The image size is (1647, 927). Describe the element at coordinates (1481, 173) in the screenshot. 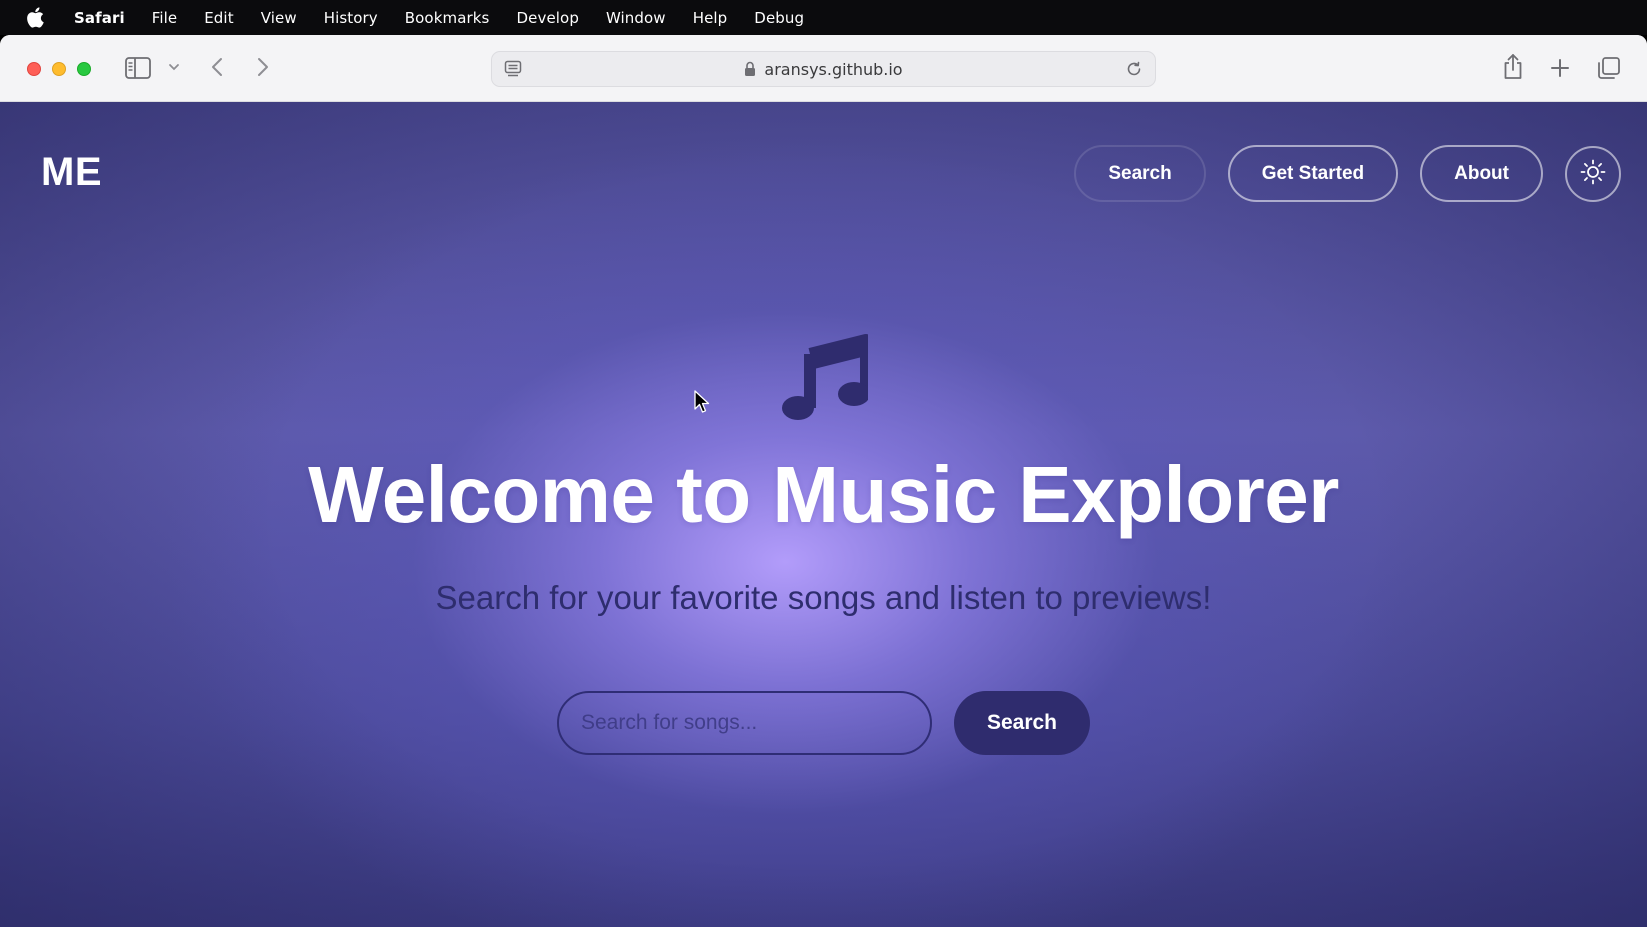

I see `nav-about-button: About` at that location.